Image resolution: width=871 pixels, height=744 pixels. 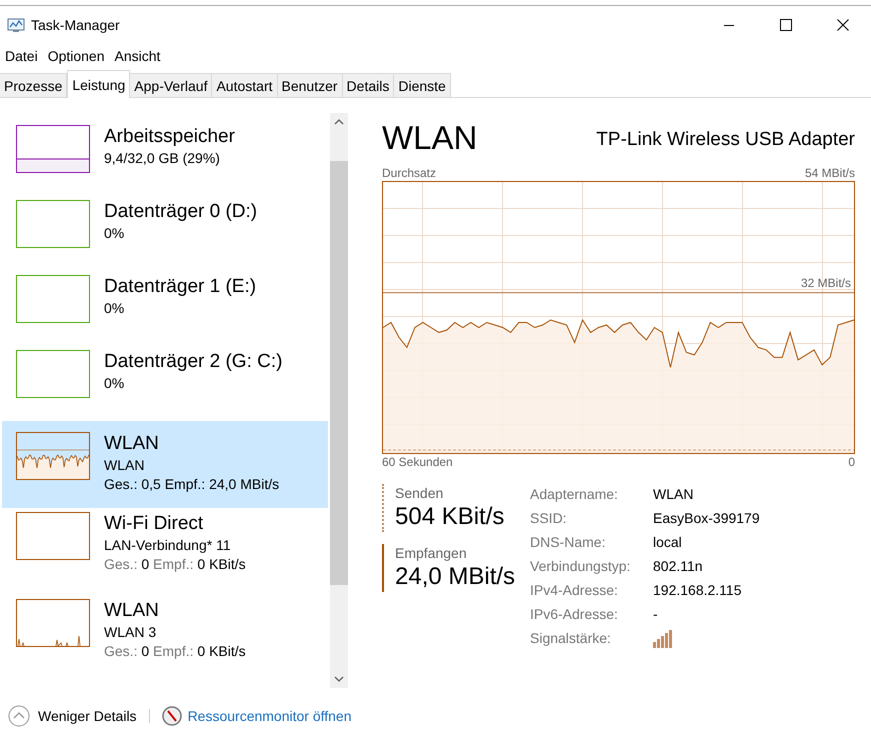 I want to click on sidebar-item: Wi-Fi Direct LAN-Verbindung* 11 Ges.: 0 Empf.: 0 KBit/s, so click(x=165, y=551).